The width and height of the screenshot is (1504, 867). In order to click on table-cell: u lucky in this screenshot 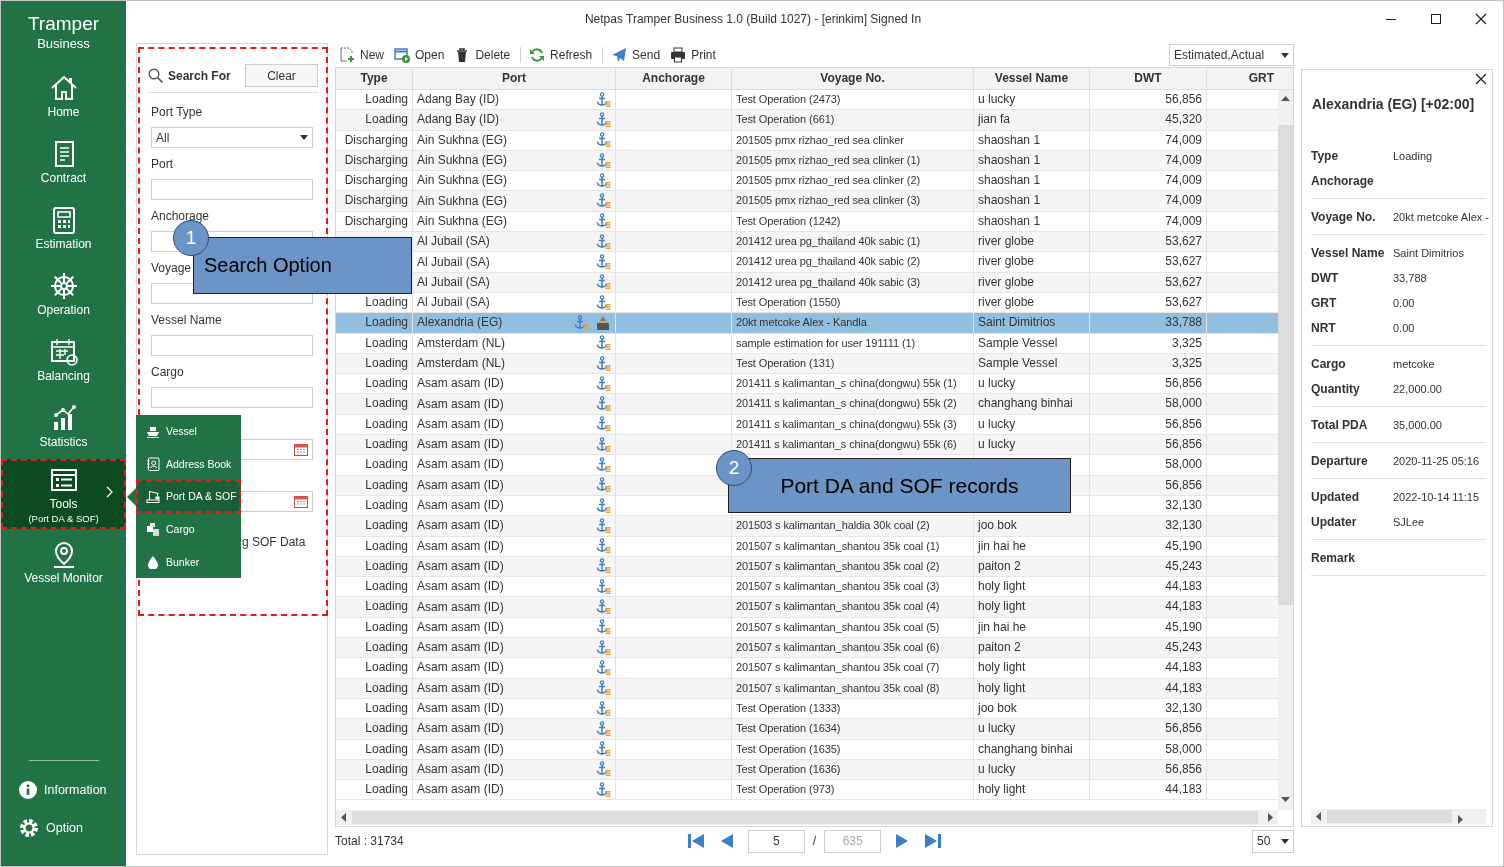, I will do `click(1032, 729)`.